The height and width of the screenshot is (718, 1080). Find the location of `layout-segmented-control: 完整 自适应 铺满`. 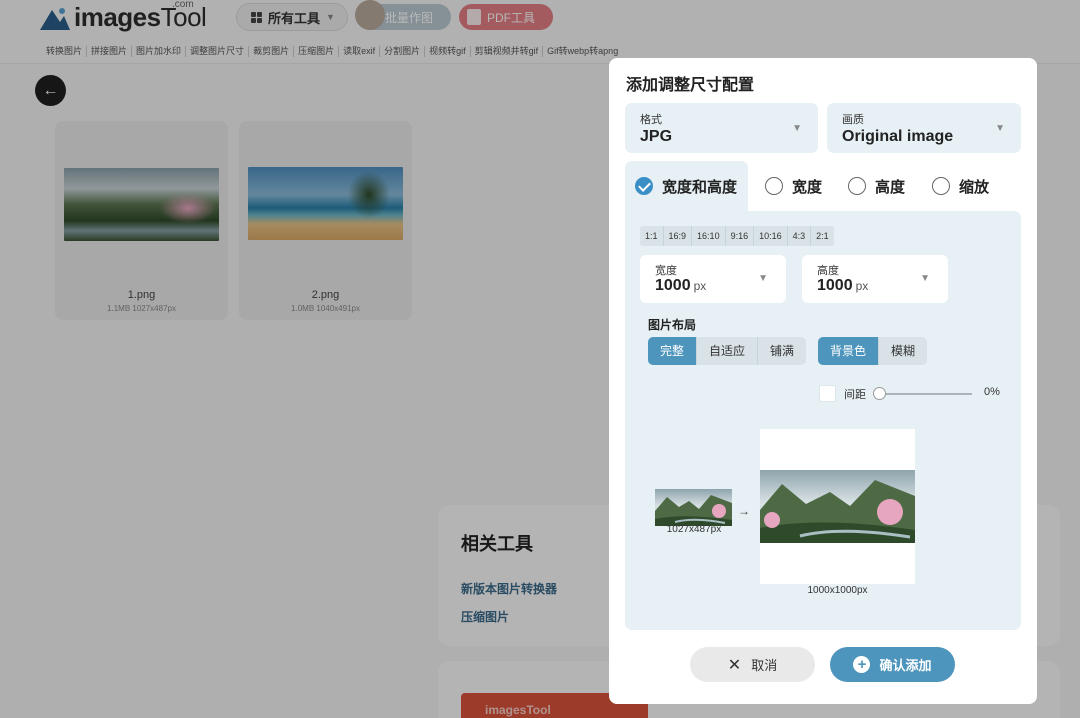

layout-segmented-control: 完整 自适应 铺满 is located at coordinates (727, 351).